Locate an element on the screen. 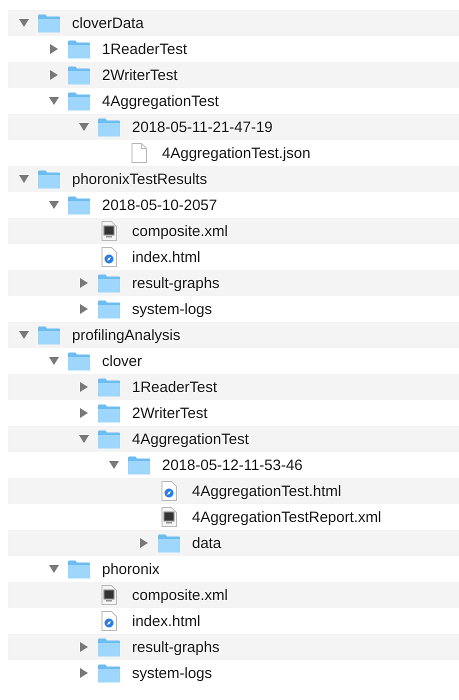 The width and height of the screenshot is (459, 700). file-name: phoronixTestResults is located at coordinates (140, 179).